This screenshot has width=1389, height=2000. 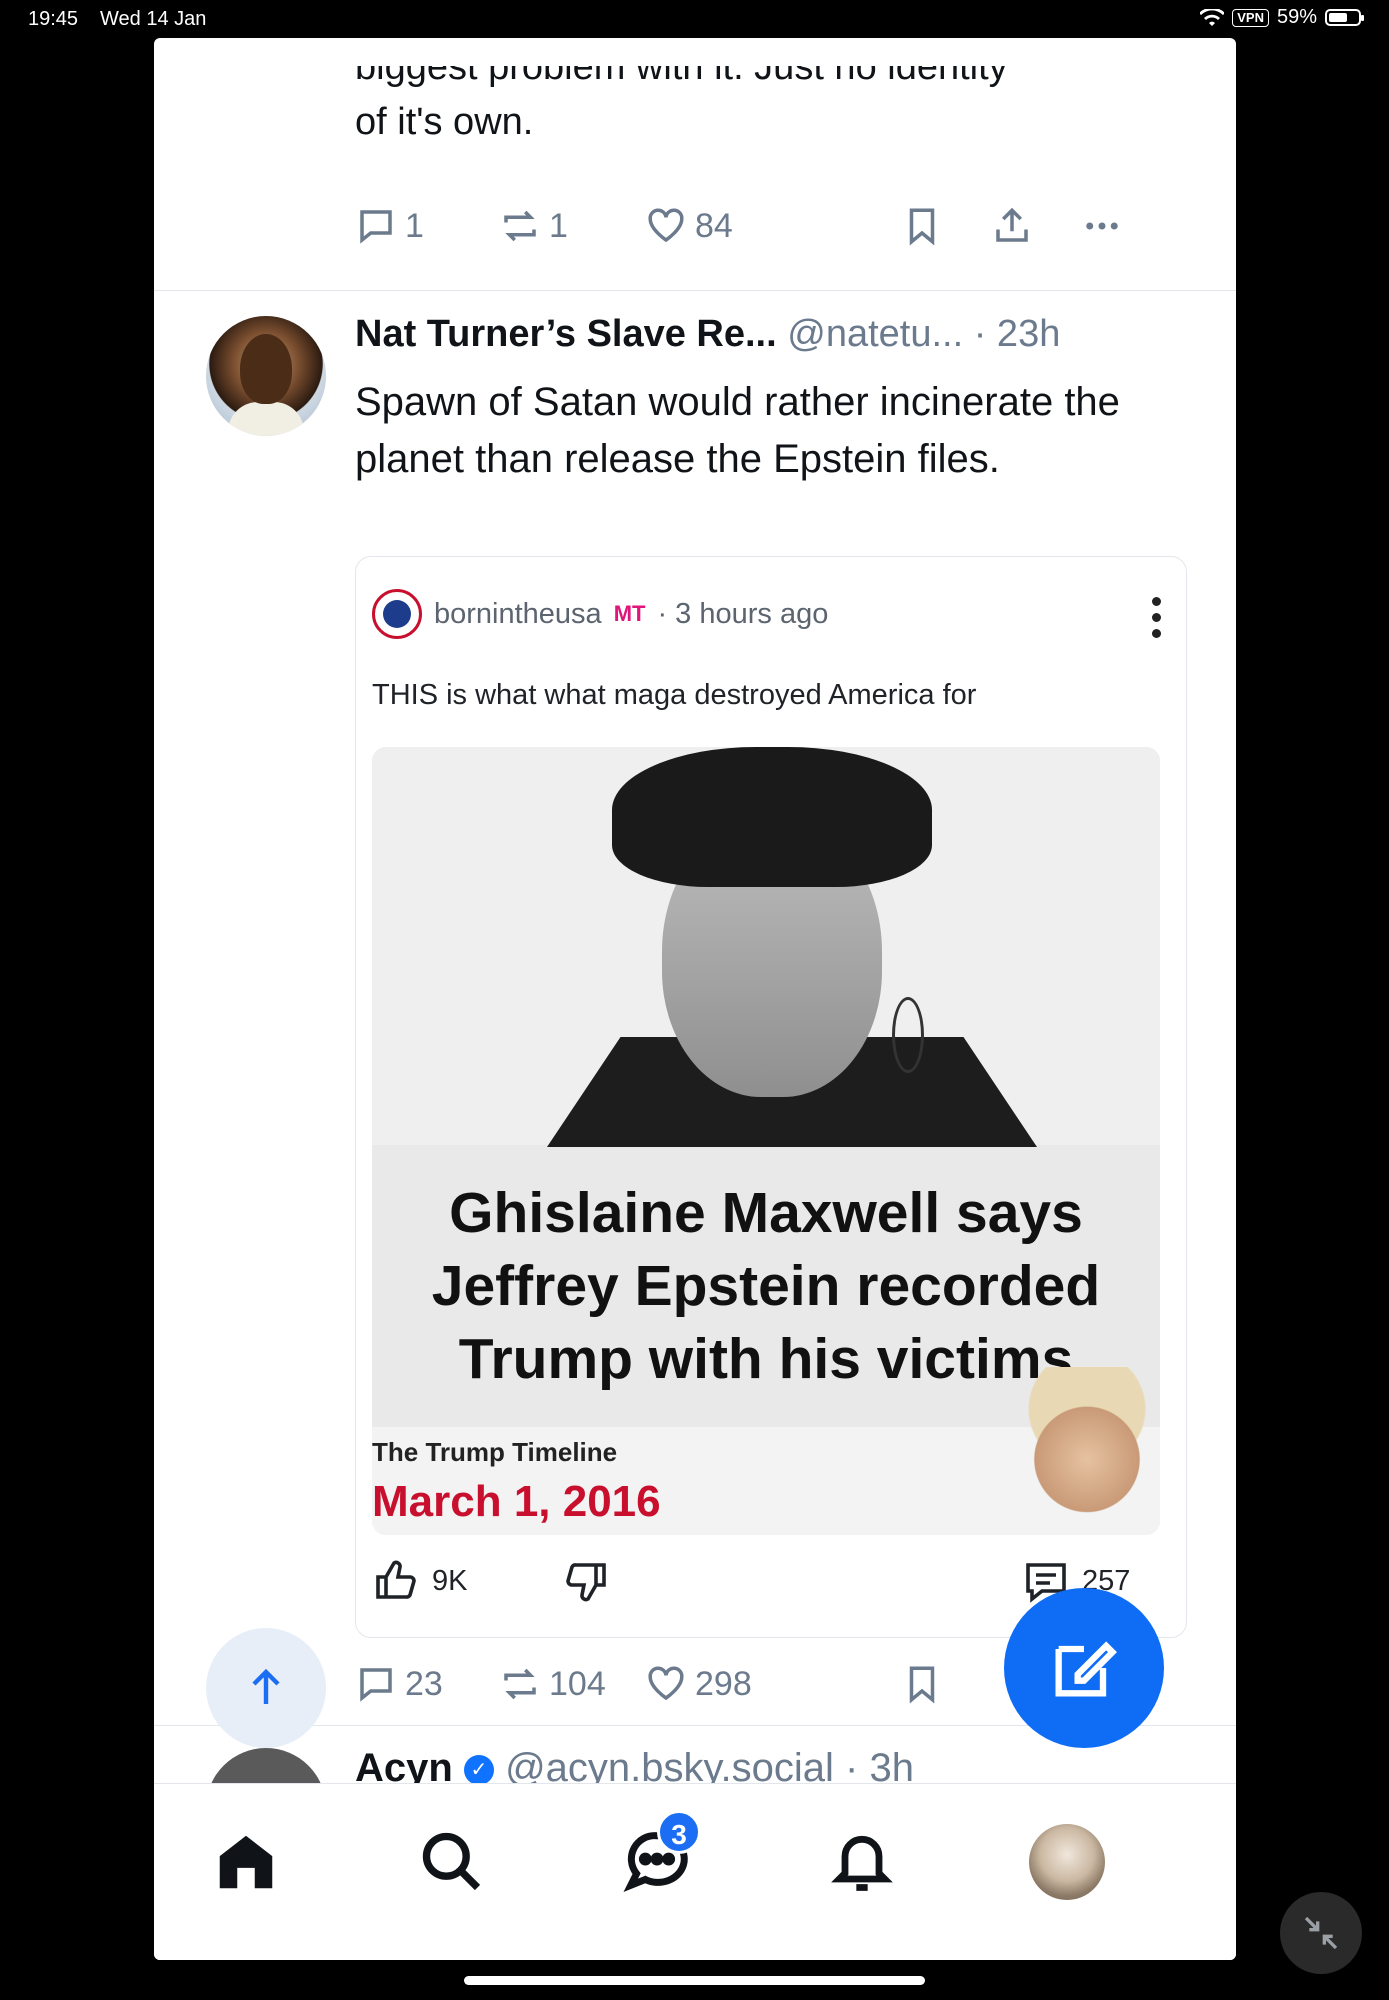 I want to click on home-icon, so click(x=246, y=1862).